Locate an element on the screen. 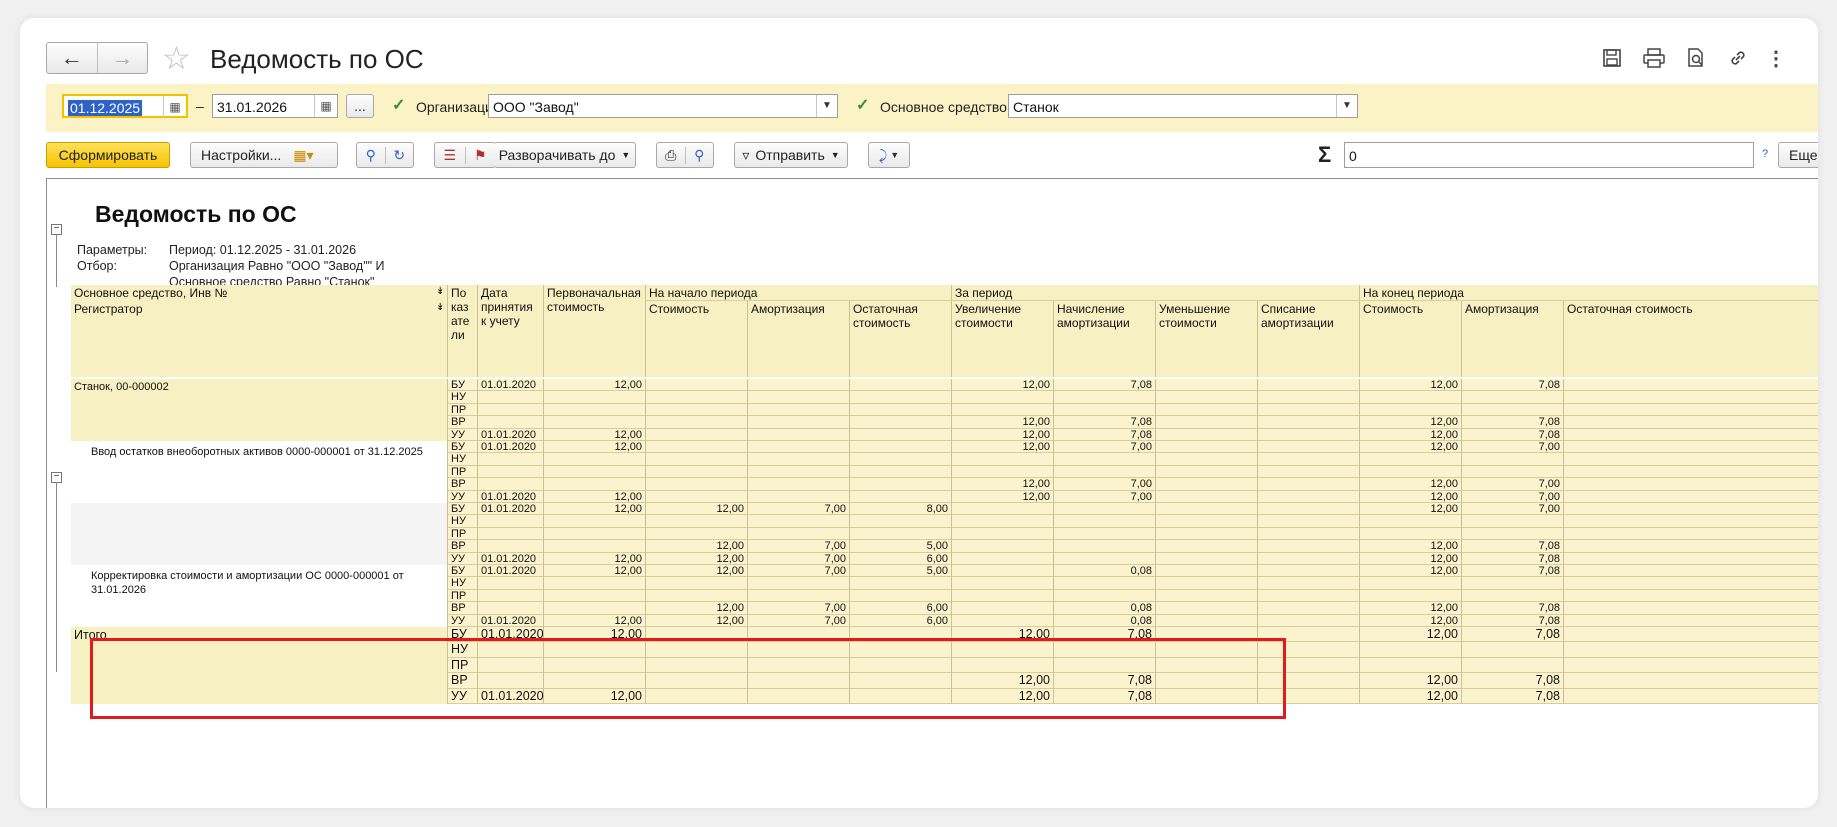 The width and height of the screenshot is (1837, 827). link-icon is located at coordinates (1738, 58).